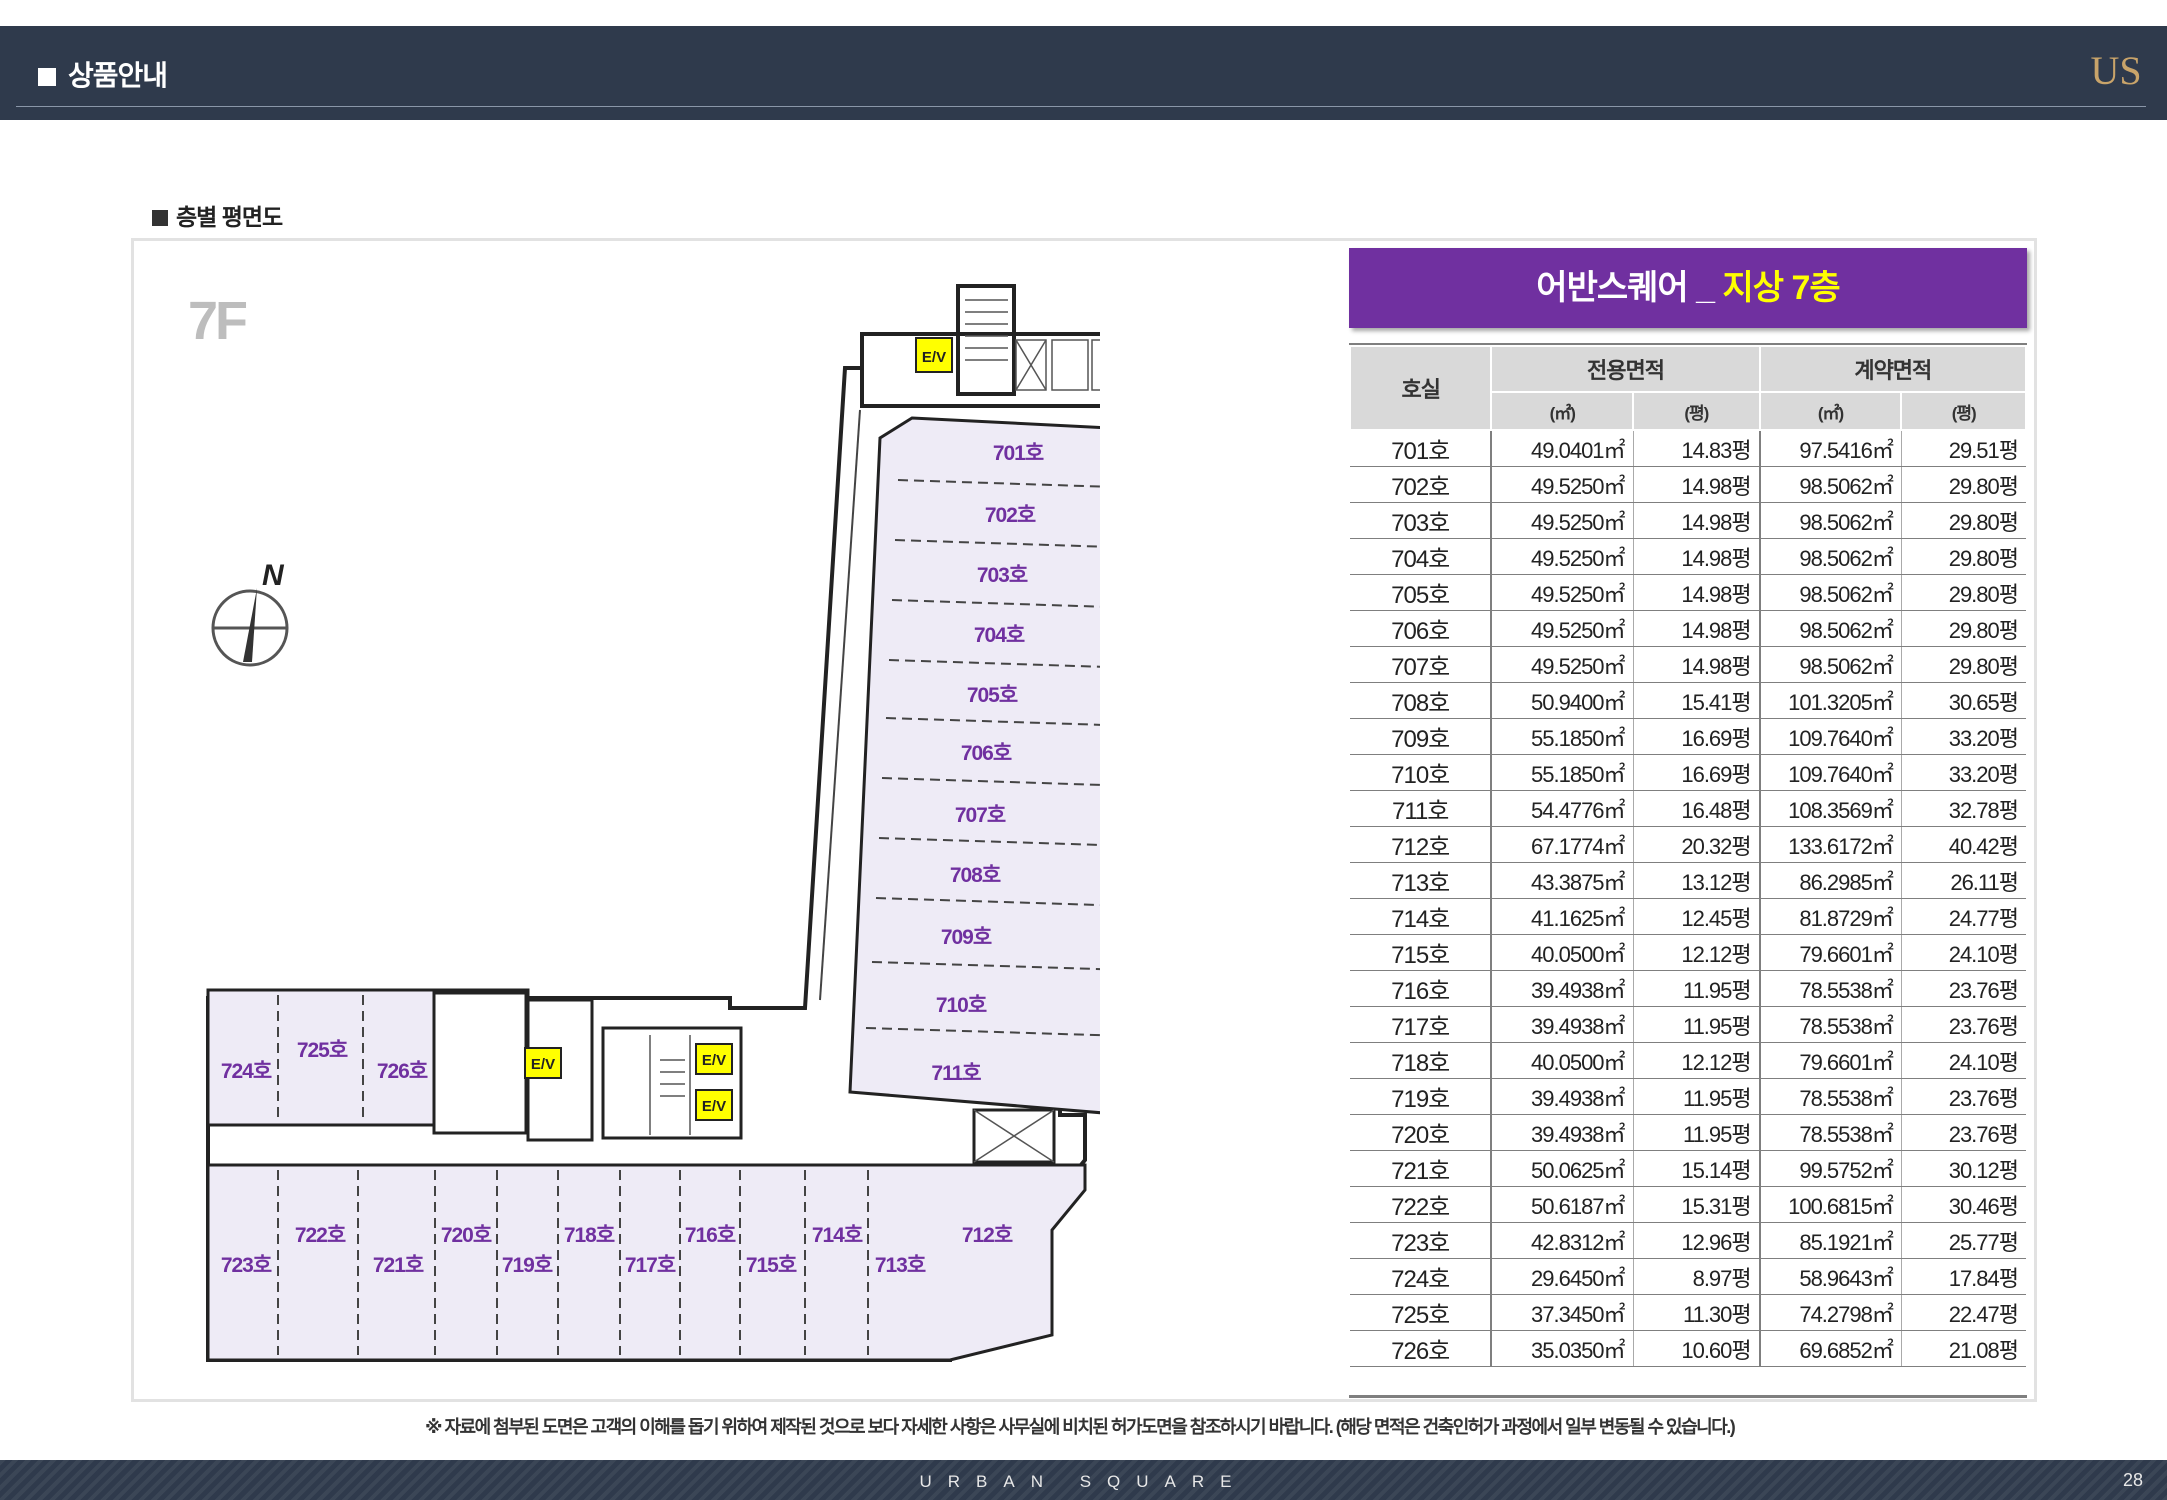 The image size is (2167, 1500). Describe the element at coordinates (987, 1235) in the screenshot. I see `unit-label: 712호` at that location.